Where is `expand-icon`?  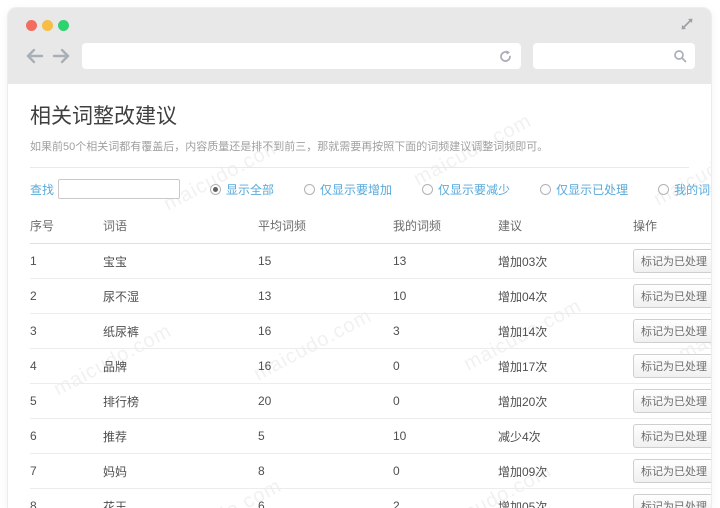
expand-icon is located at coordinates (687, 24).